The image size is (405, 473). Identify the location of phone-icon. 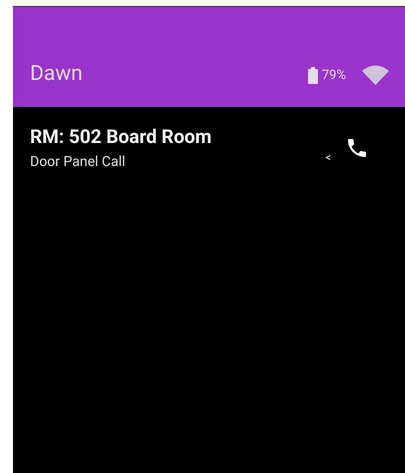
(357, 148).